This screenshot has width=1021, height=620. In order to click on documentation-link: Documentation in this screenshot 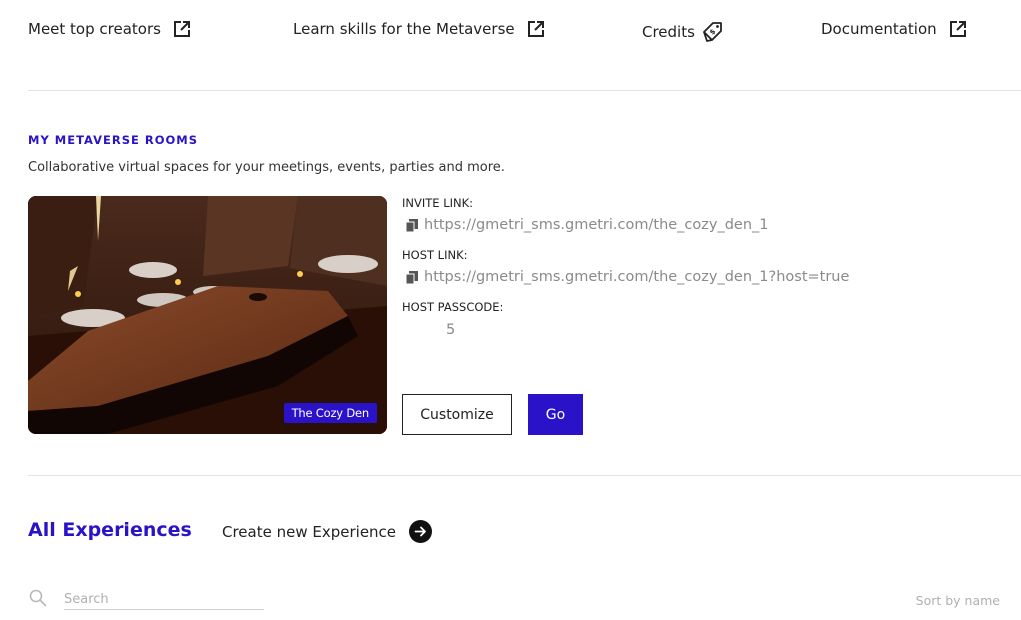, I will do `click(894, 29)`.